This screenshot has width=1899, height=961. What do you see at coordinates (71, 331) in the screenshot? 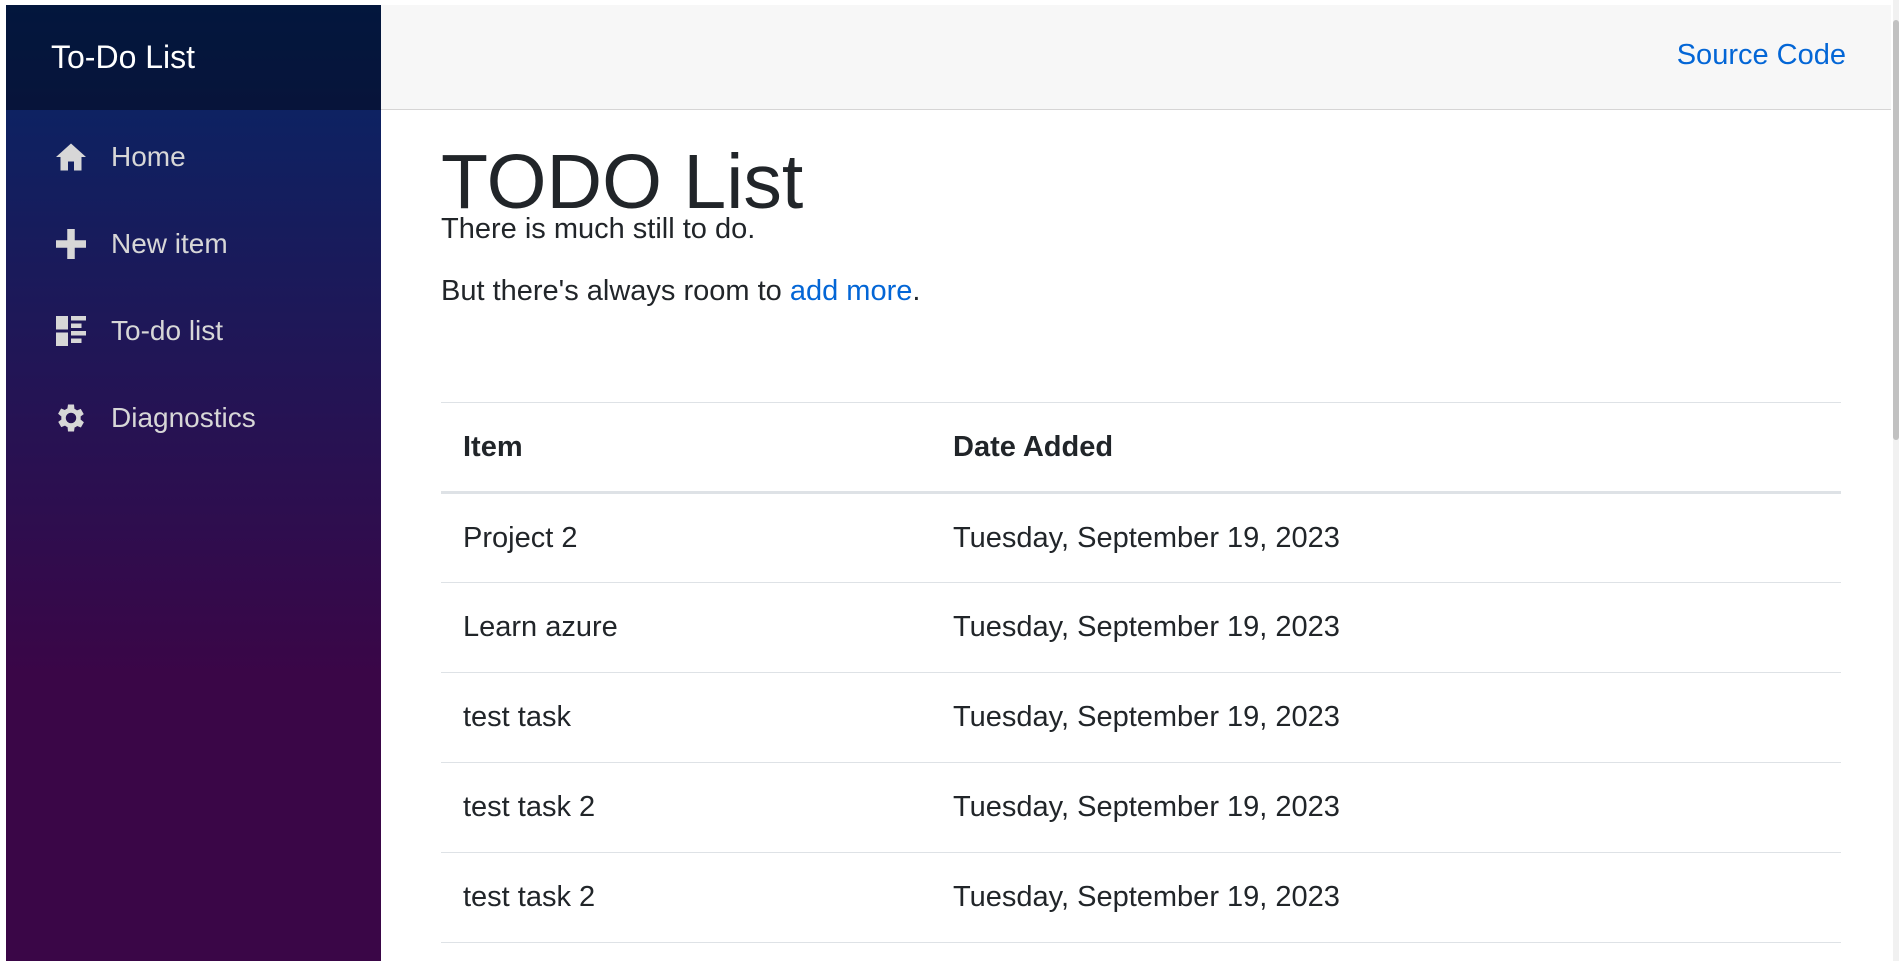
I see `list-icon` at bounding box center [71, 331].